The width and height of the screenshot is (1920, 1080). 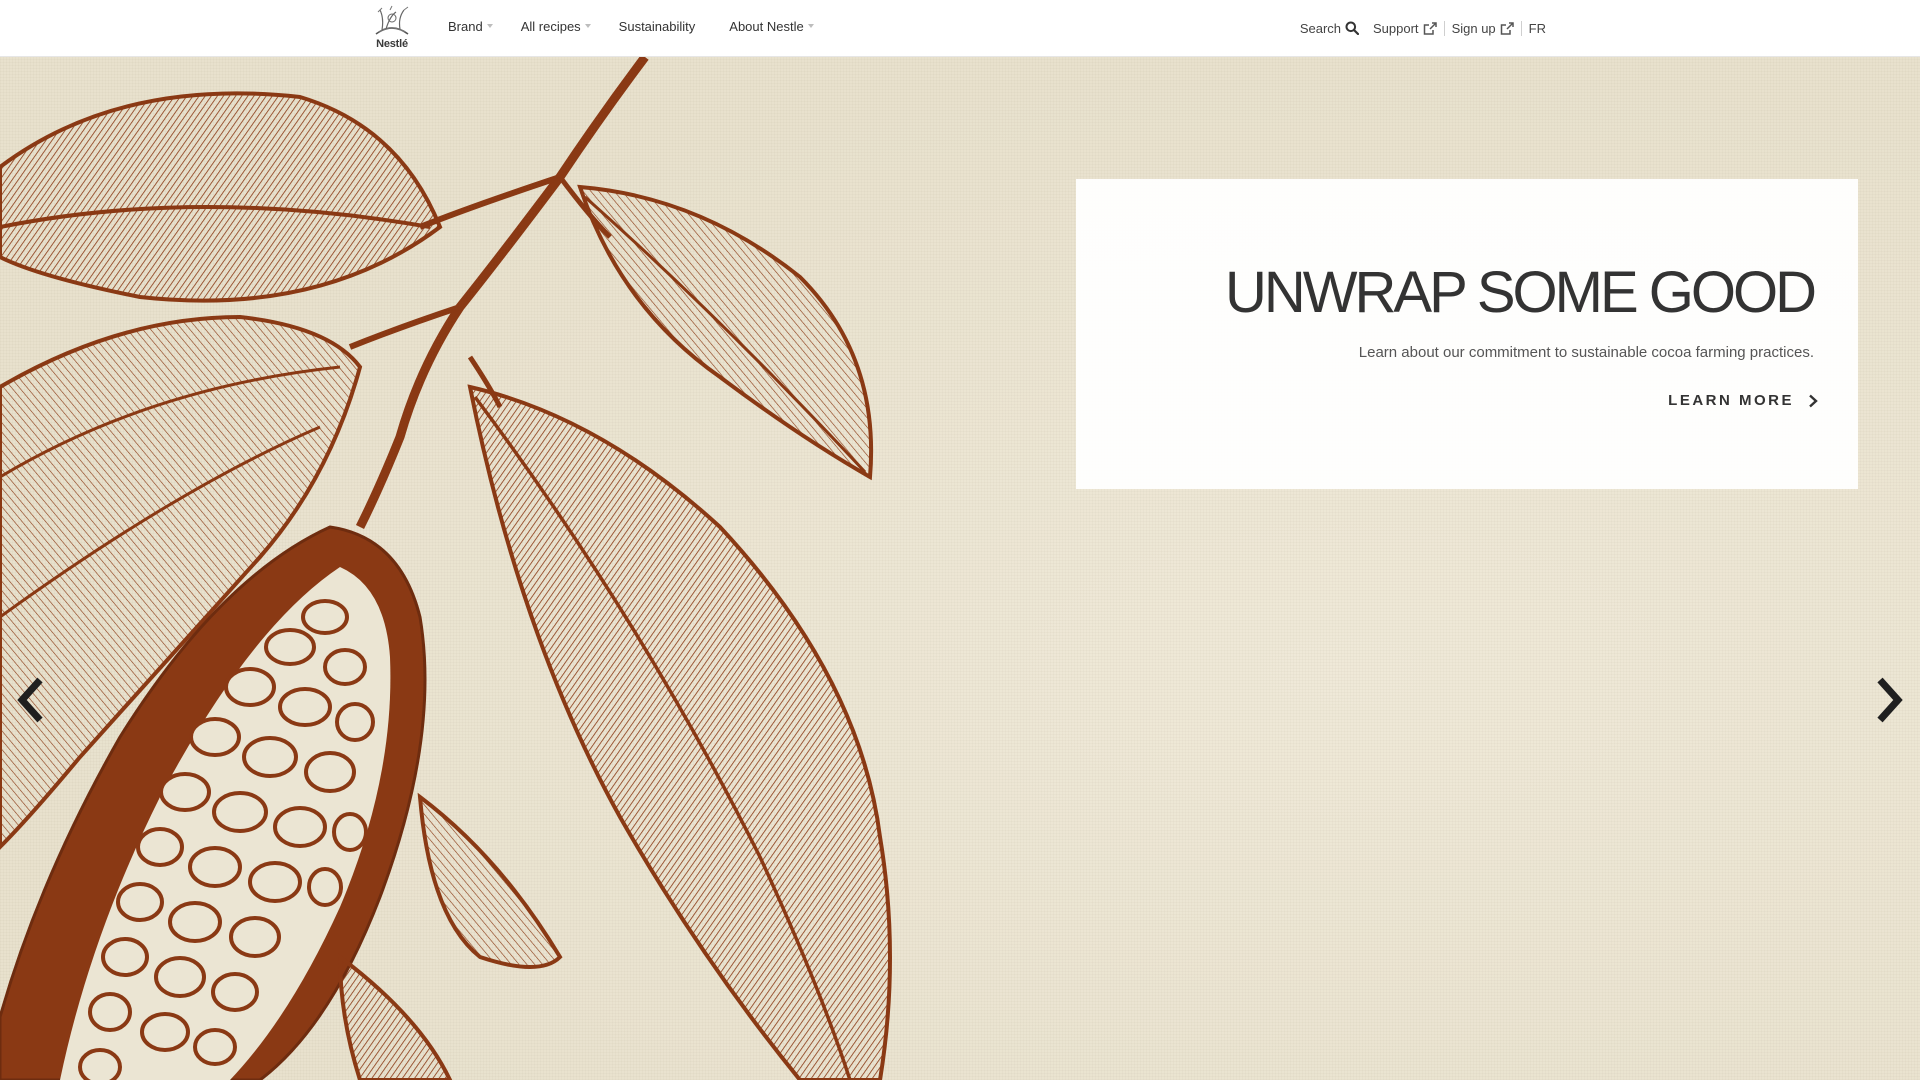 I want to click on learn-more-label: LEARN MORE, so click(x=1731, y=400).